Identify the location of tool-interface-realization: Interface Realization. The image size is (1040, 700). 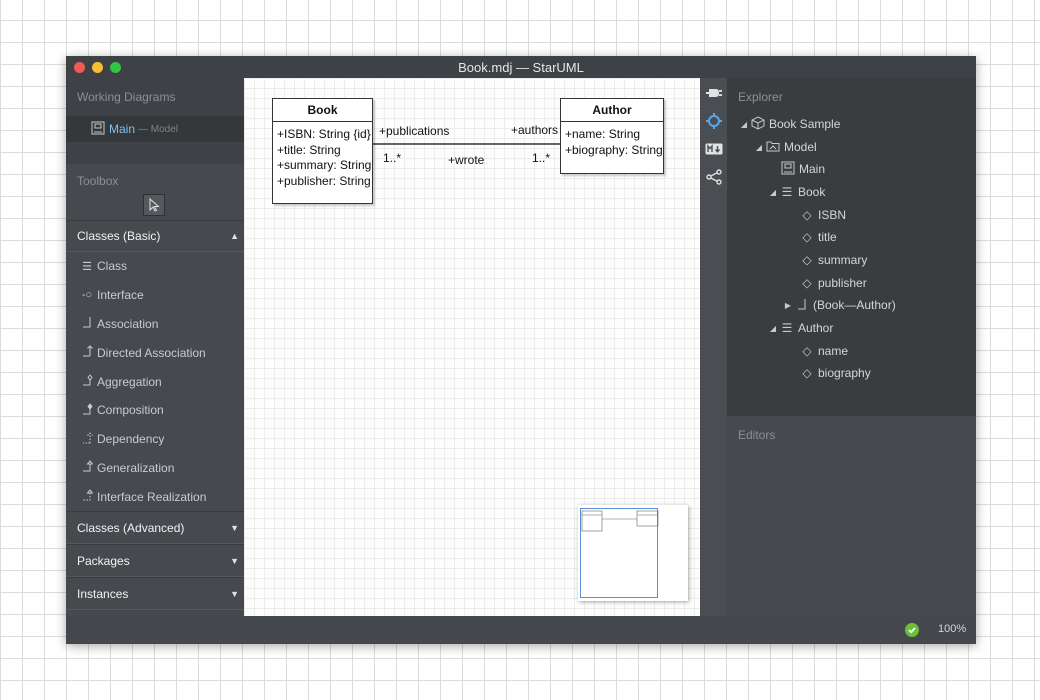
(155, 496).